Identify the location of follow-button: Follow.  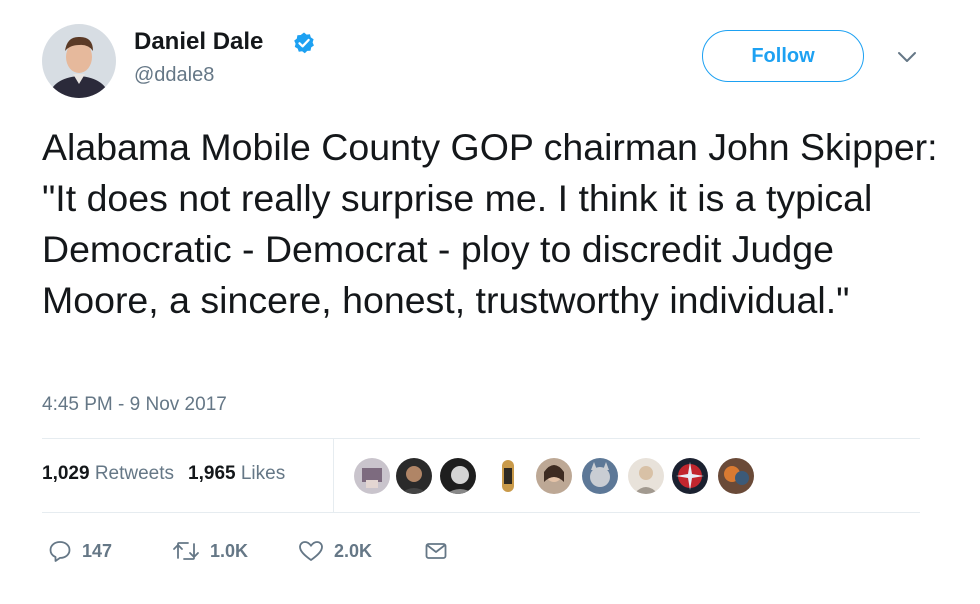
(783, 56).